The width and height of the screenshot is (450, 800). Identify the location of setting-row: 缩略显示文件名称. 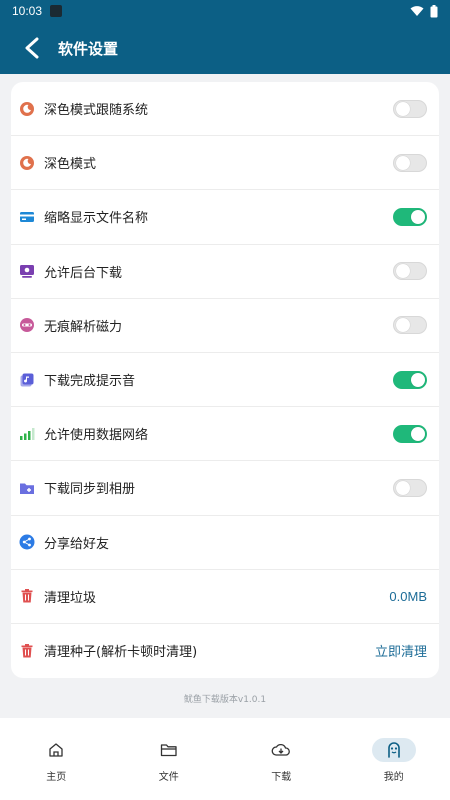
(225, 217).